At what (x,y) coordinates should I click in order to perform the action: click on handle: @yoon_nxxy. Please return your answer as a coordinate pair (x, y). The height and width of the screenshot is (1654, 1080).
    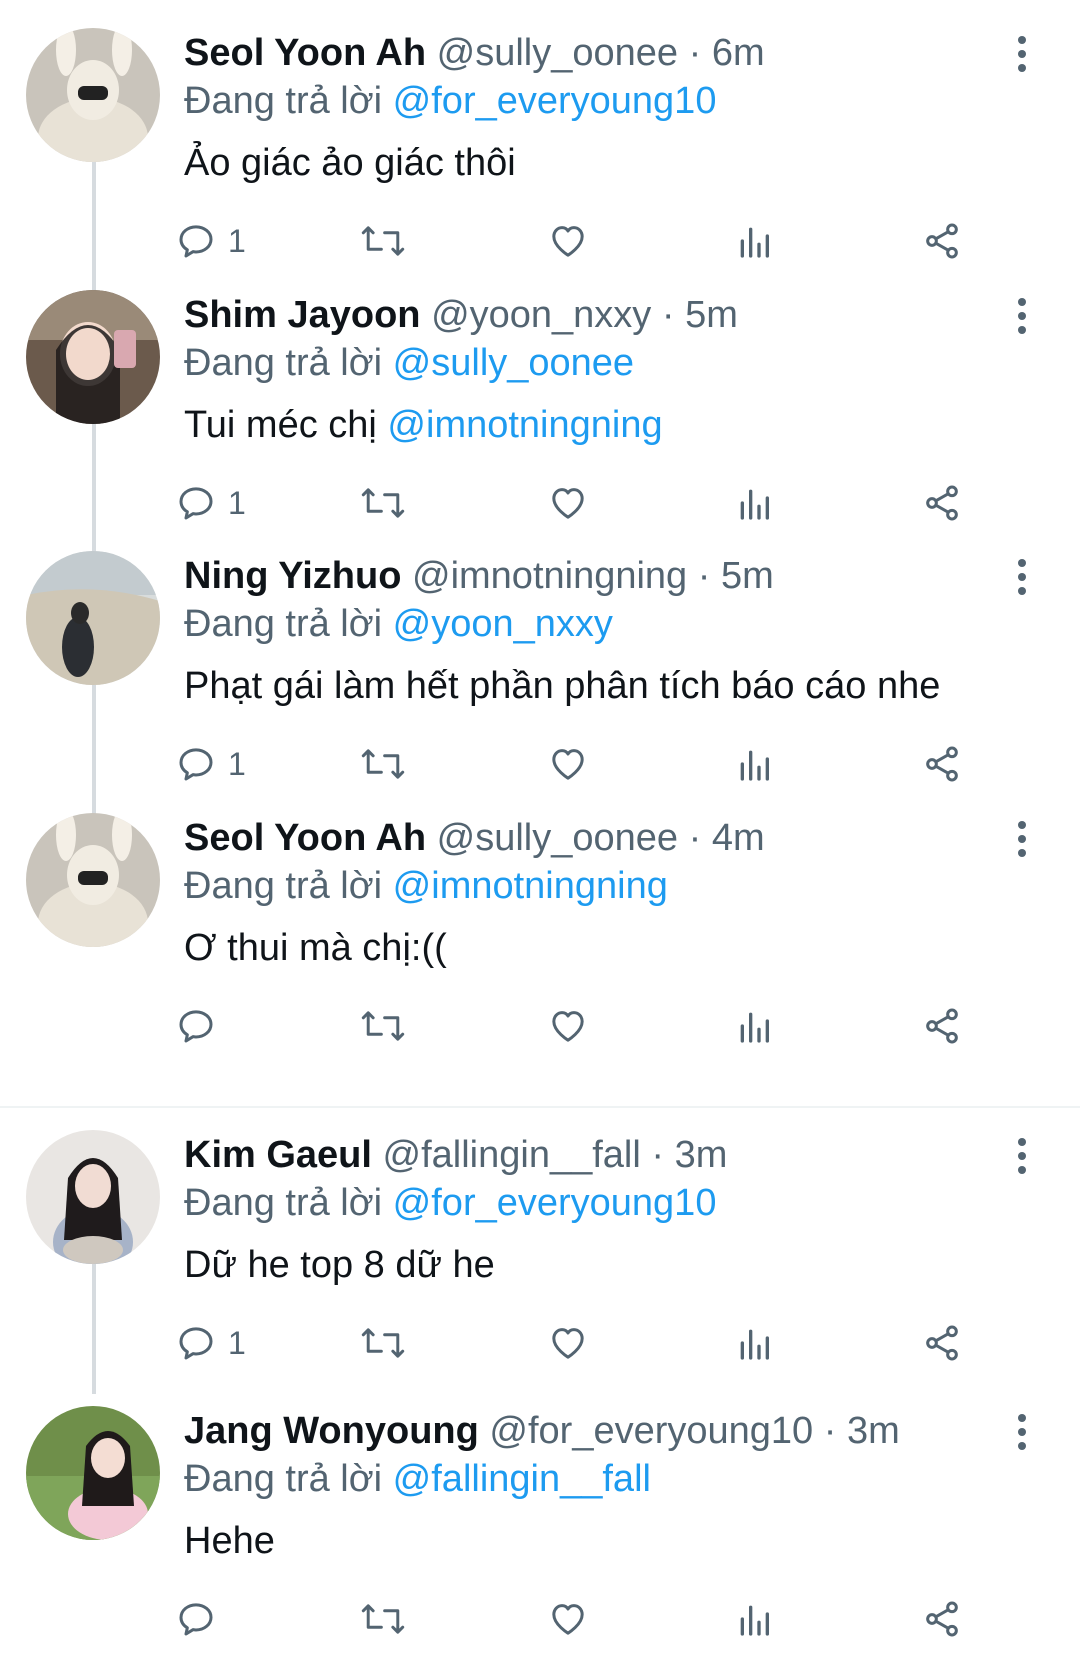
    Looking at the image, I should click on (541, 315).